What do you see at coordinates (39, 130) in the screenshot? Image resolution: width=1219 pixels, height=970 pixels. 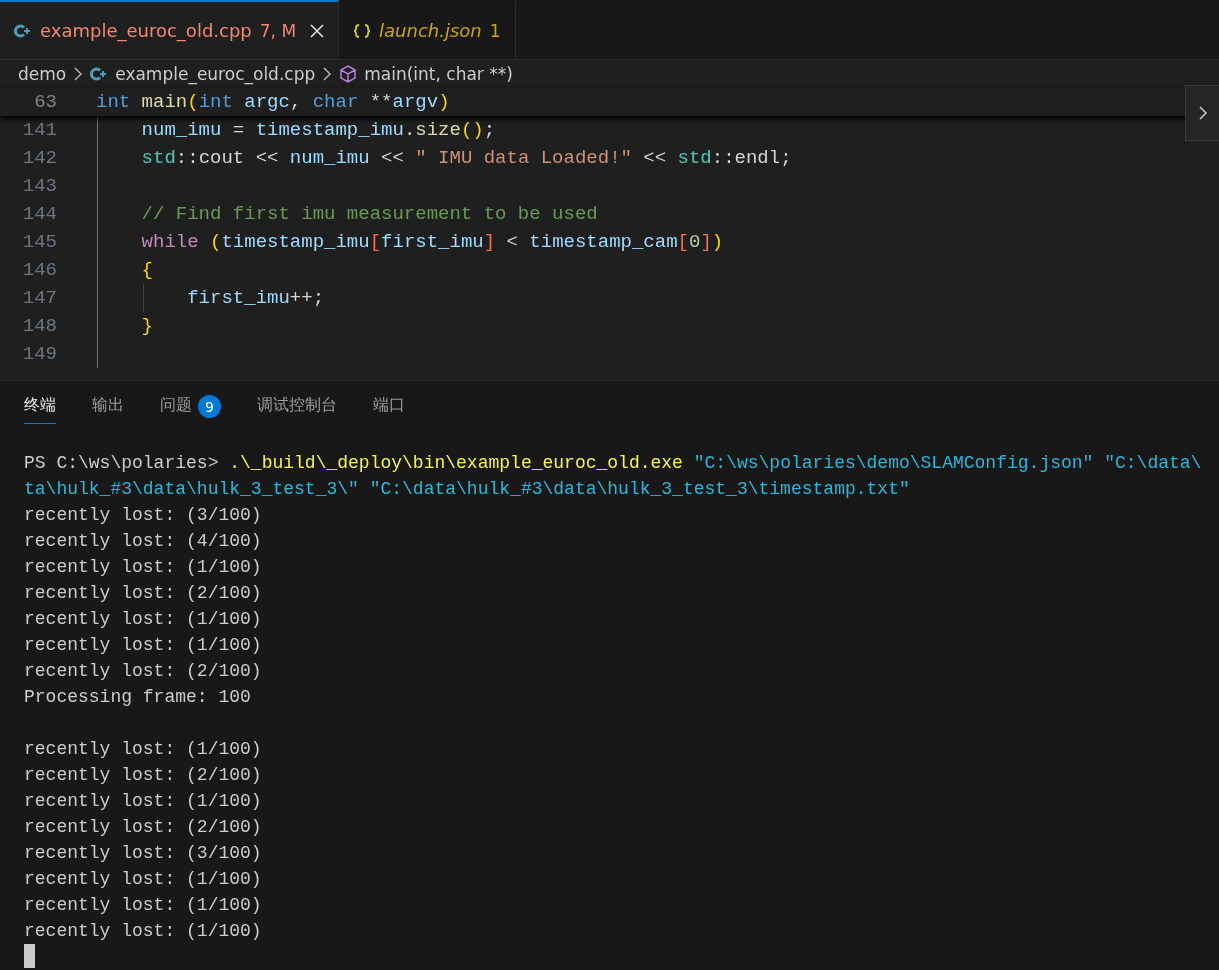 I see `line-number: 141` at bounding box center [39, 130].